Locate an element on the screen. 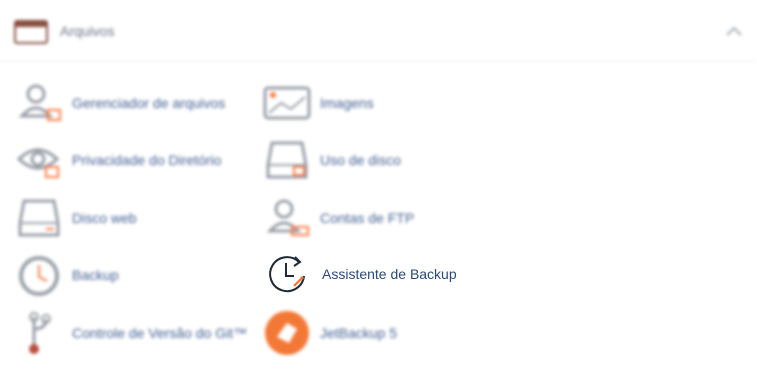 This screenshot has width=757, height=371. item-directory-privacy: Privacidade do Diretório is located at coordinates (117, 160).